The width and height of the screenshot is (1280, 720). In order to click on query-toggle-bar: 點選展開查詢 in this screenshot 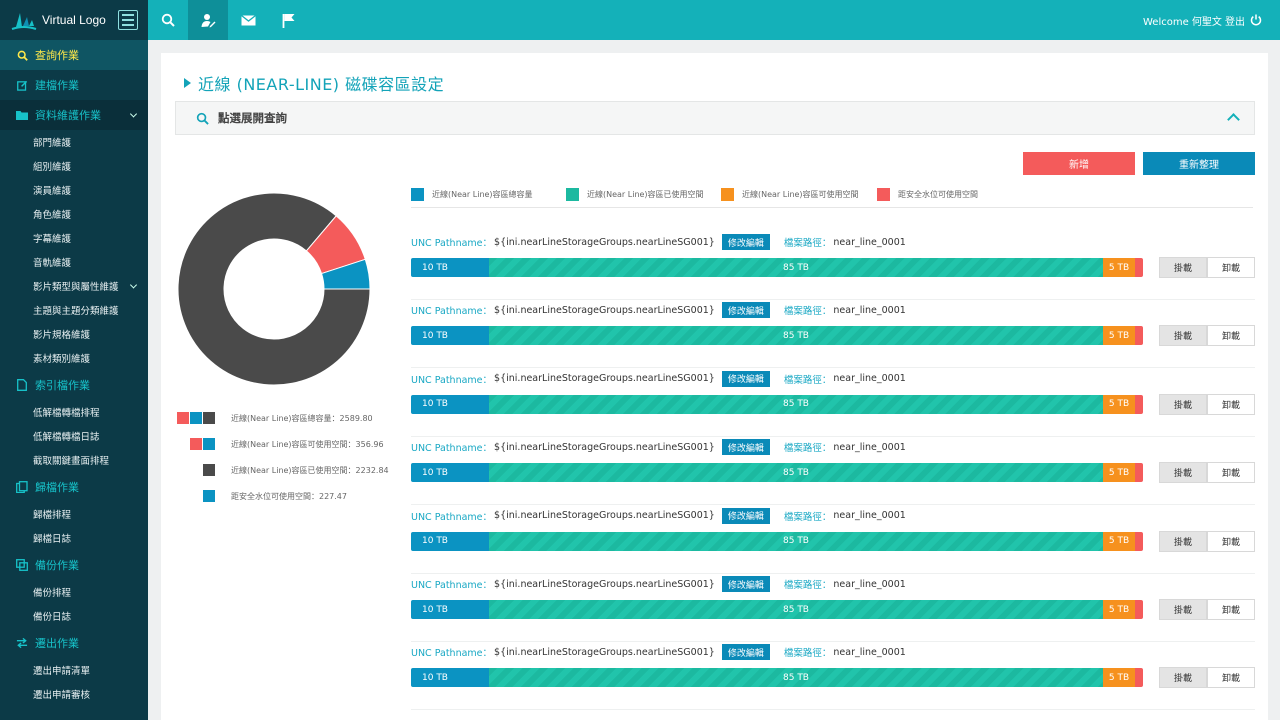, I will do `click(715, 118)`.